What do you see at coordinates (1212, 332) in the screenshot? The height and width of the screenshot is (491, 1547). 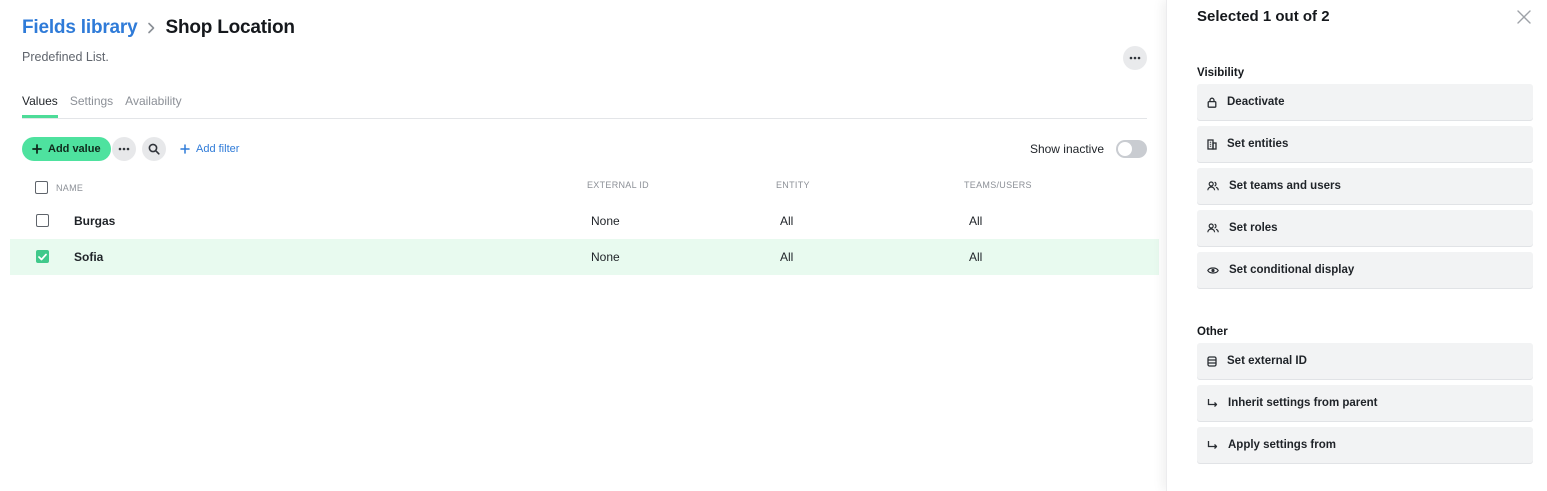 I see `other-section-label: Other` at bounding box center [1212, 332].